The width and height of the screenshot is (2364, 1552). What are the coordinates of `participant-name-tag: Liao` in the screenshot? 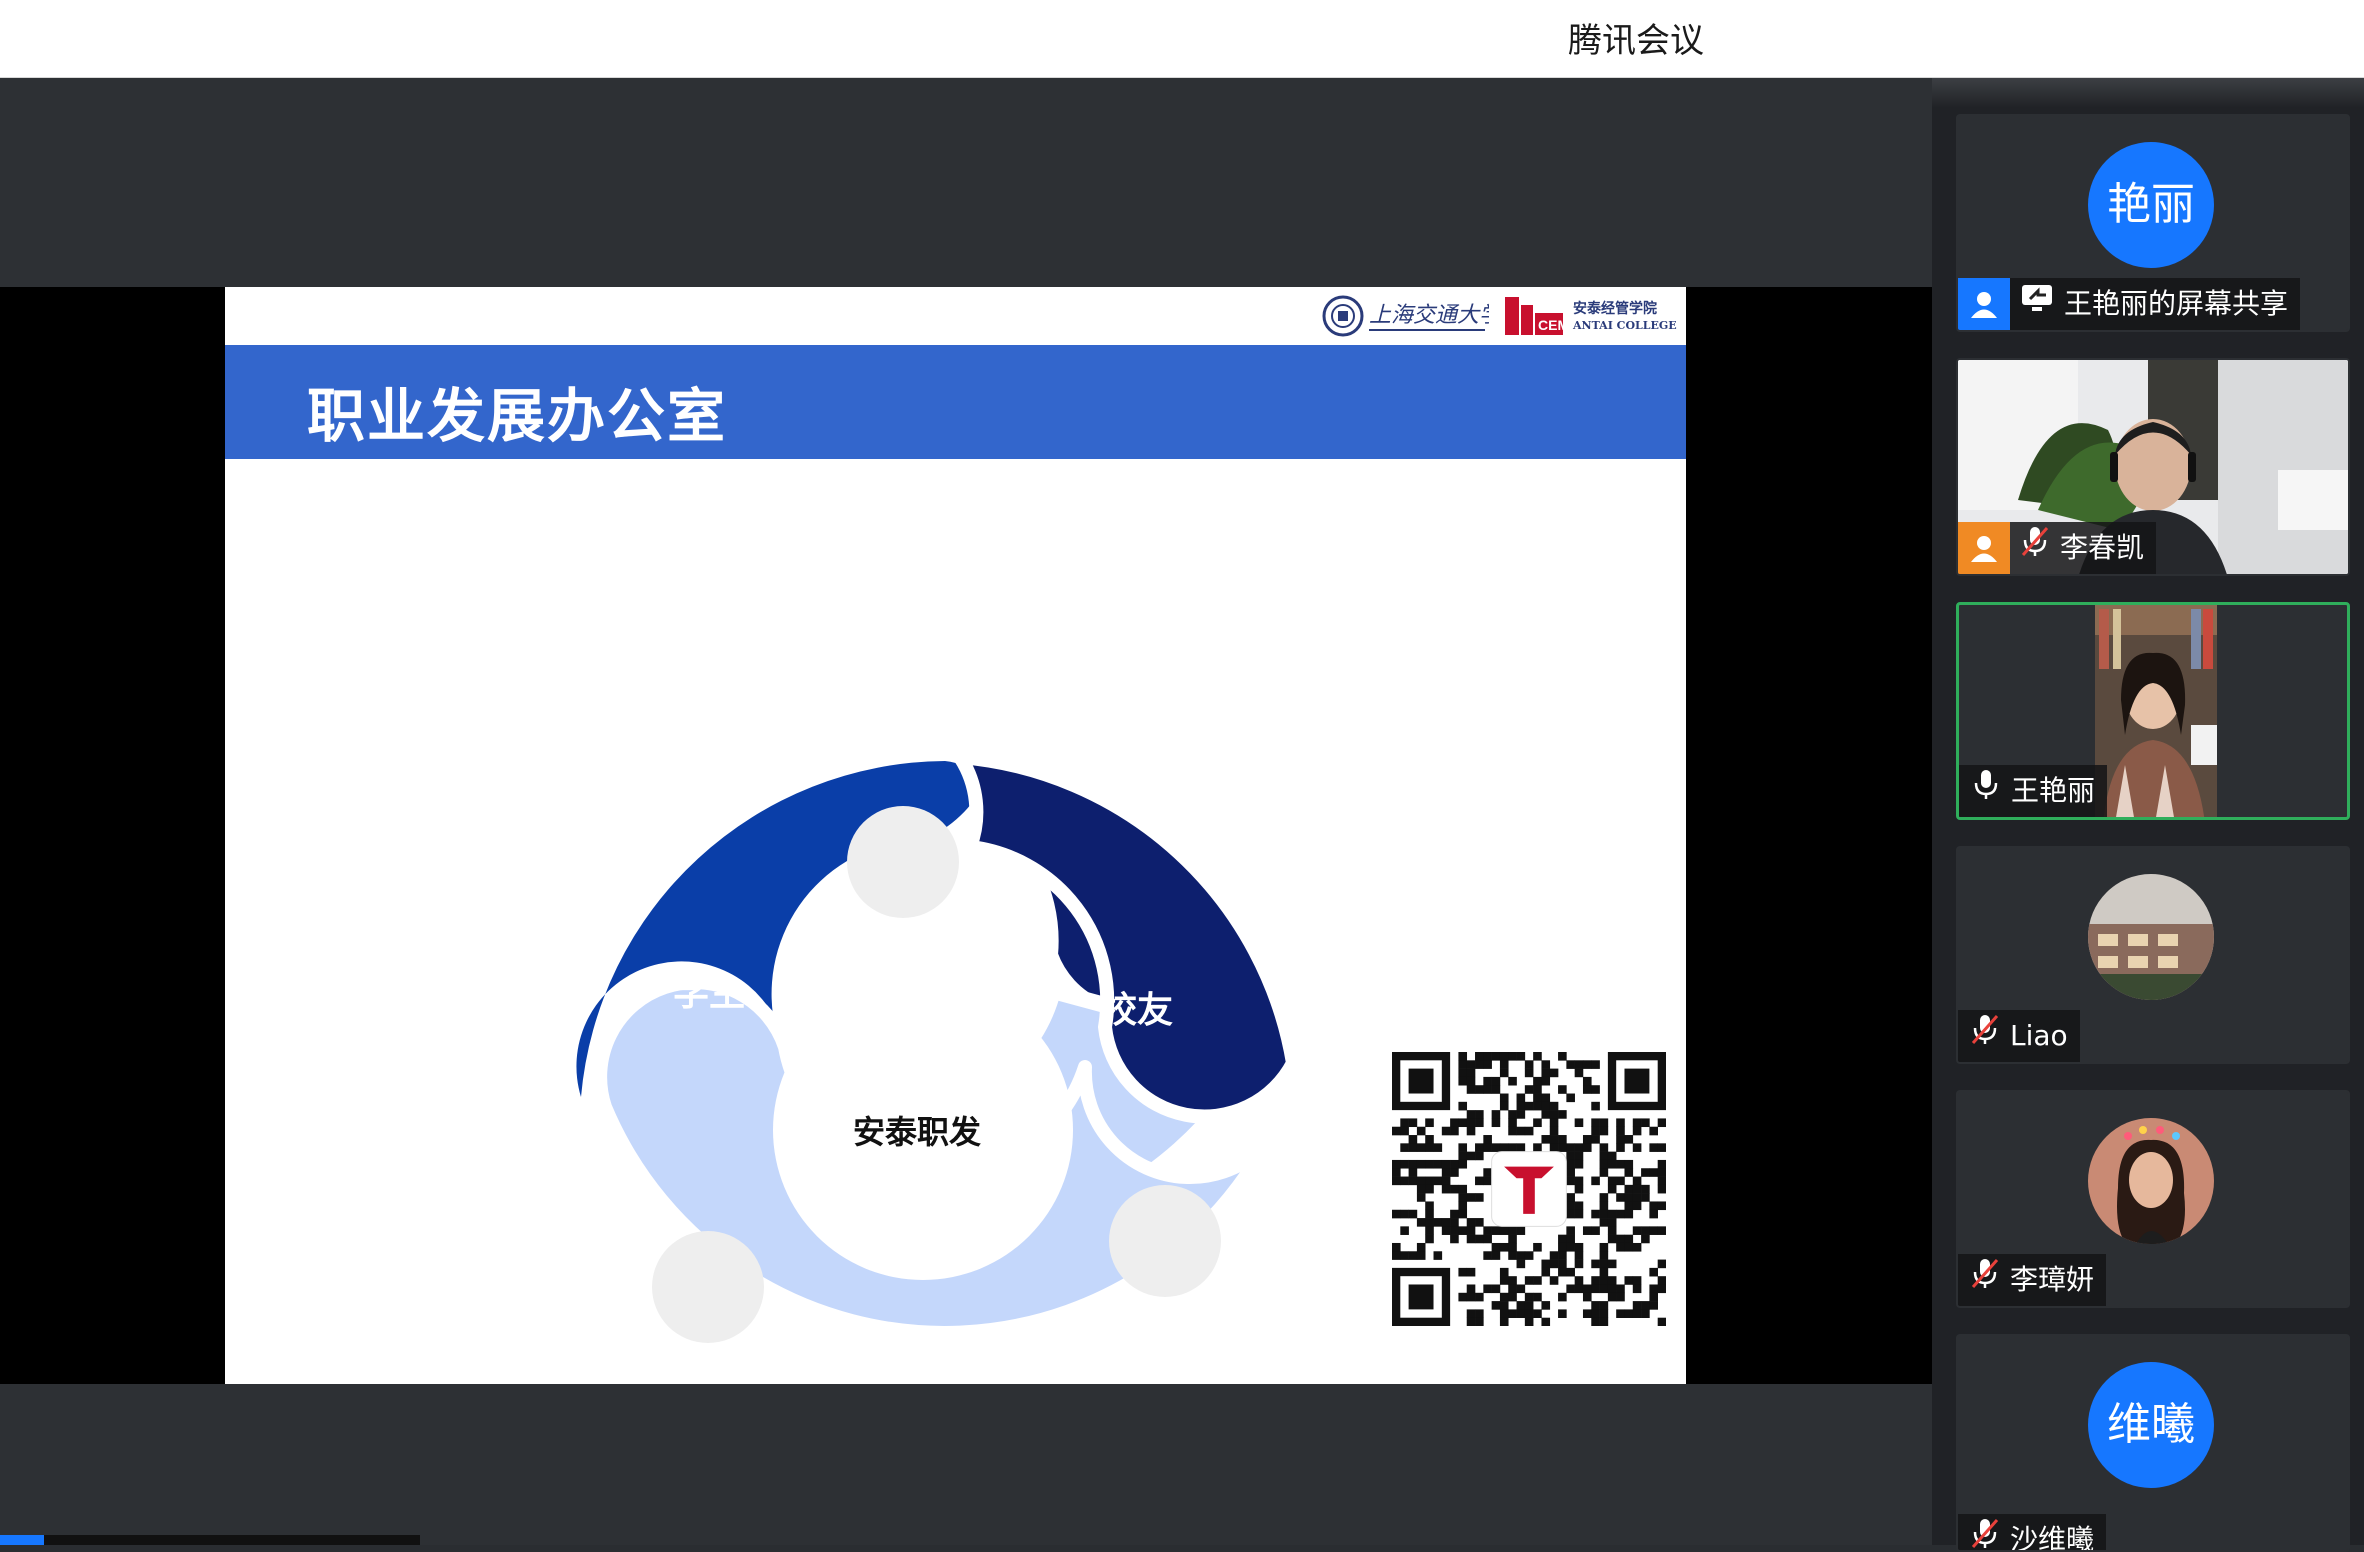 It's located at (2019, 1036).